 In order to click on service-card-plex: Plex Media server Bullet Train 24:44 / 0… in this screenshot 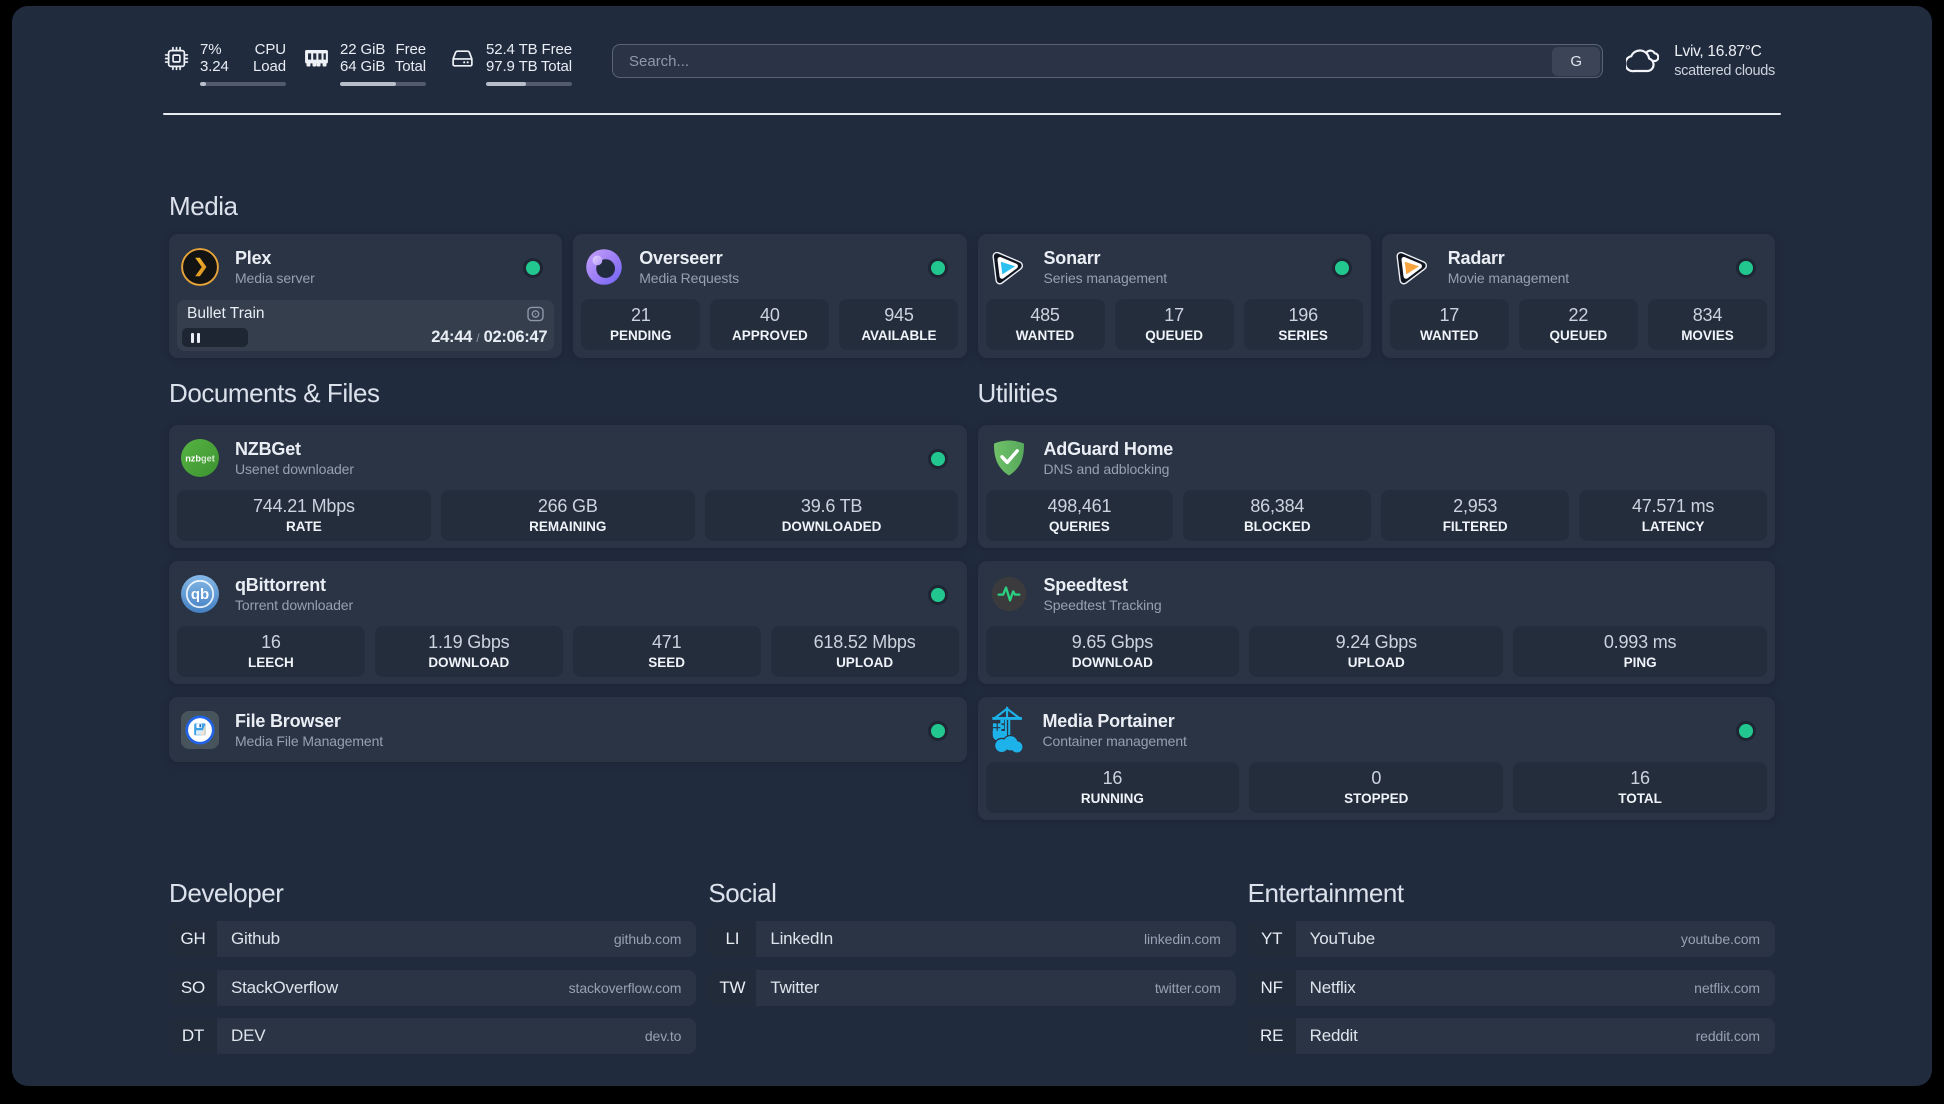, I will do `click(366, 296)`.